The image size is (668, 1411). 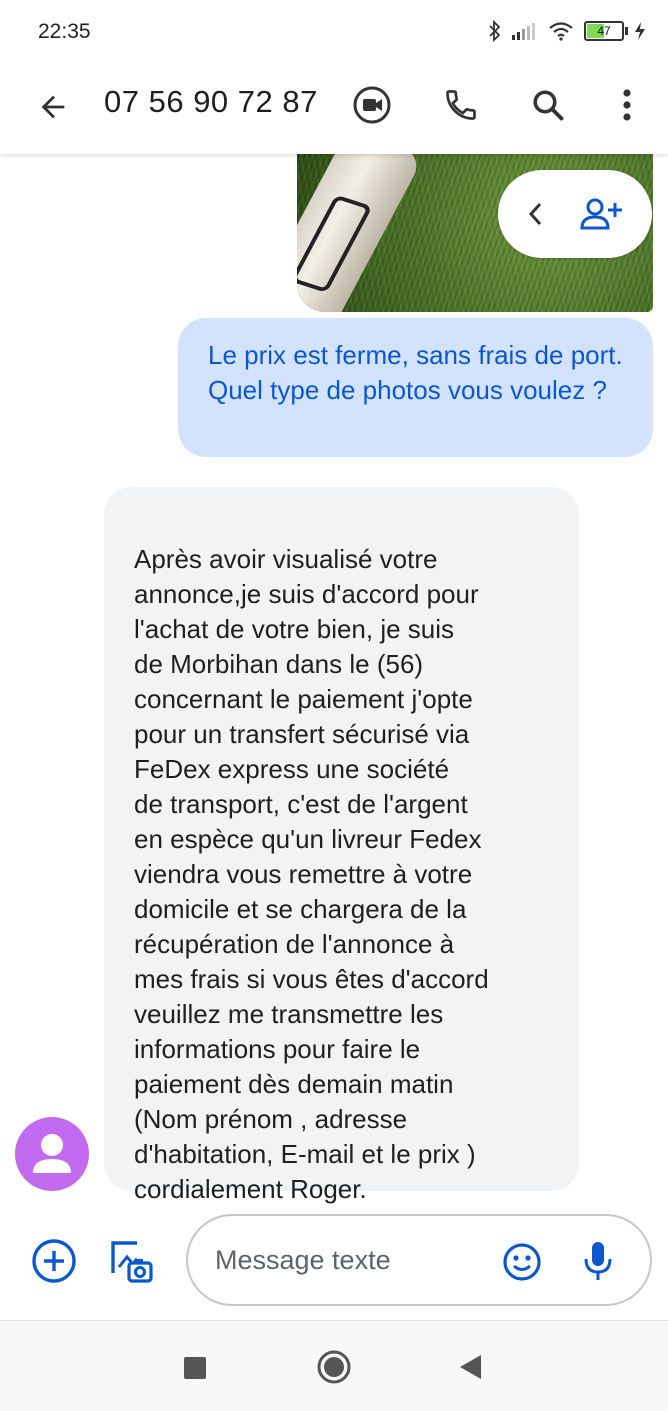 I want to click on video-call-button, so click(x=372, y=105).